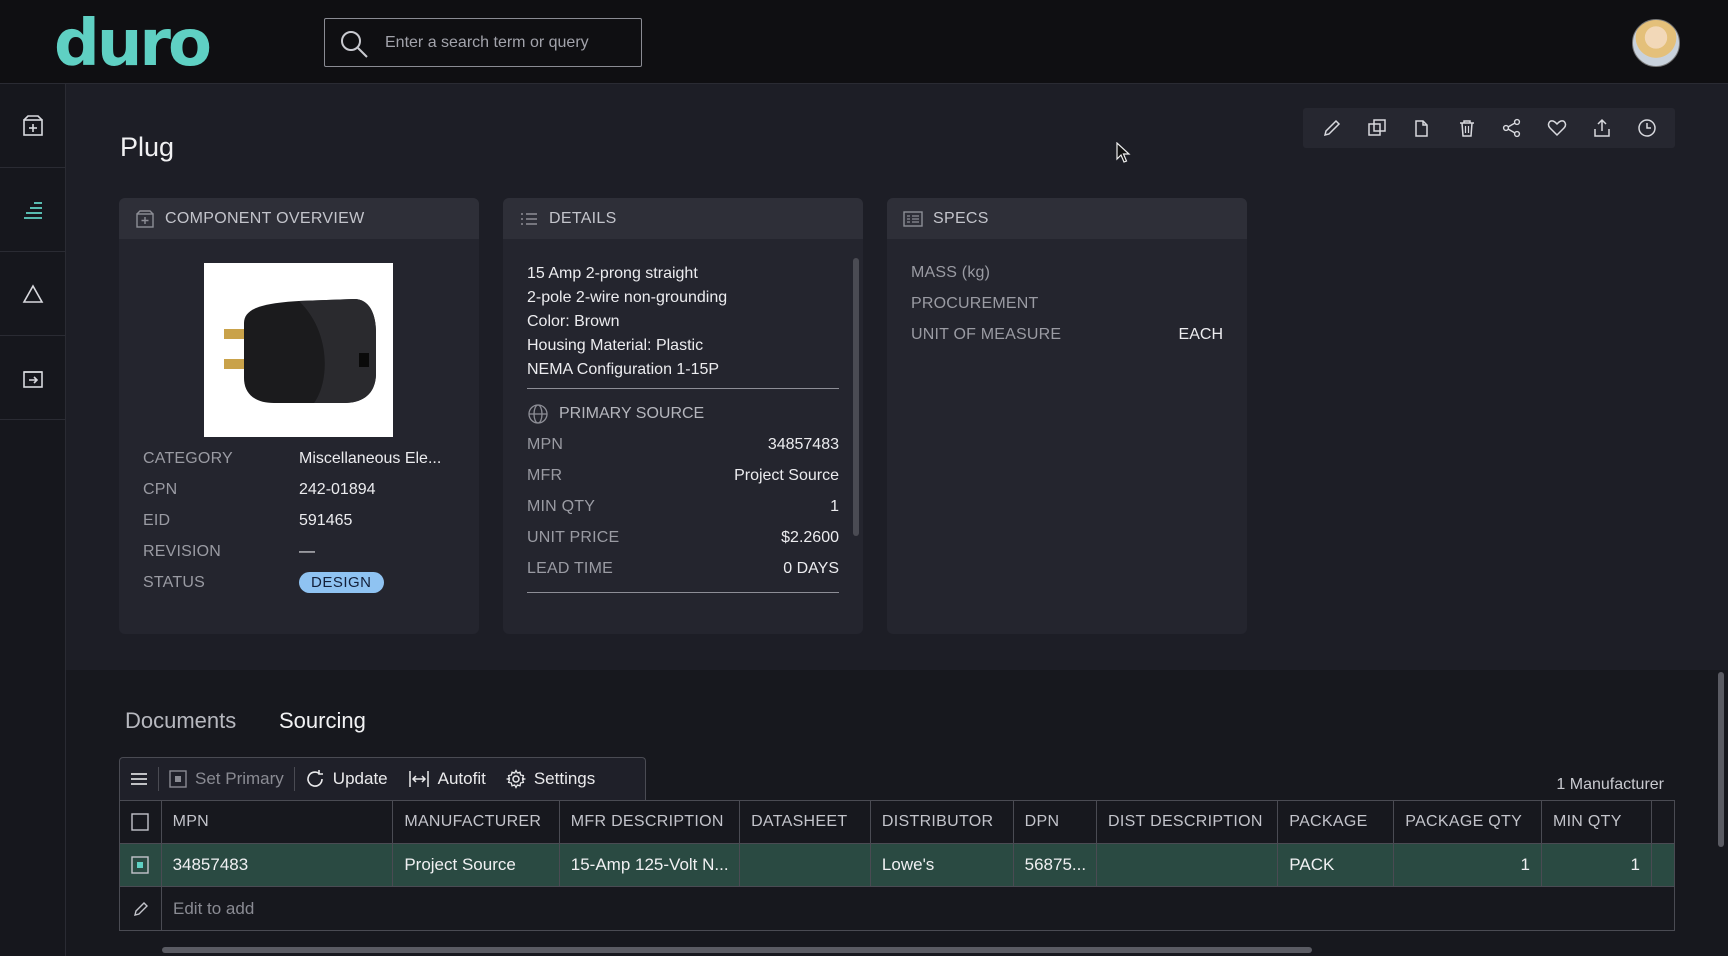 This screenshot has height=956, width=1728. What do you see at coordinates (188, 458) in the screenshot?
I see `field-label: CATEGORY` at bounding box center [188, 458].